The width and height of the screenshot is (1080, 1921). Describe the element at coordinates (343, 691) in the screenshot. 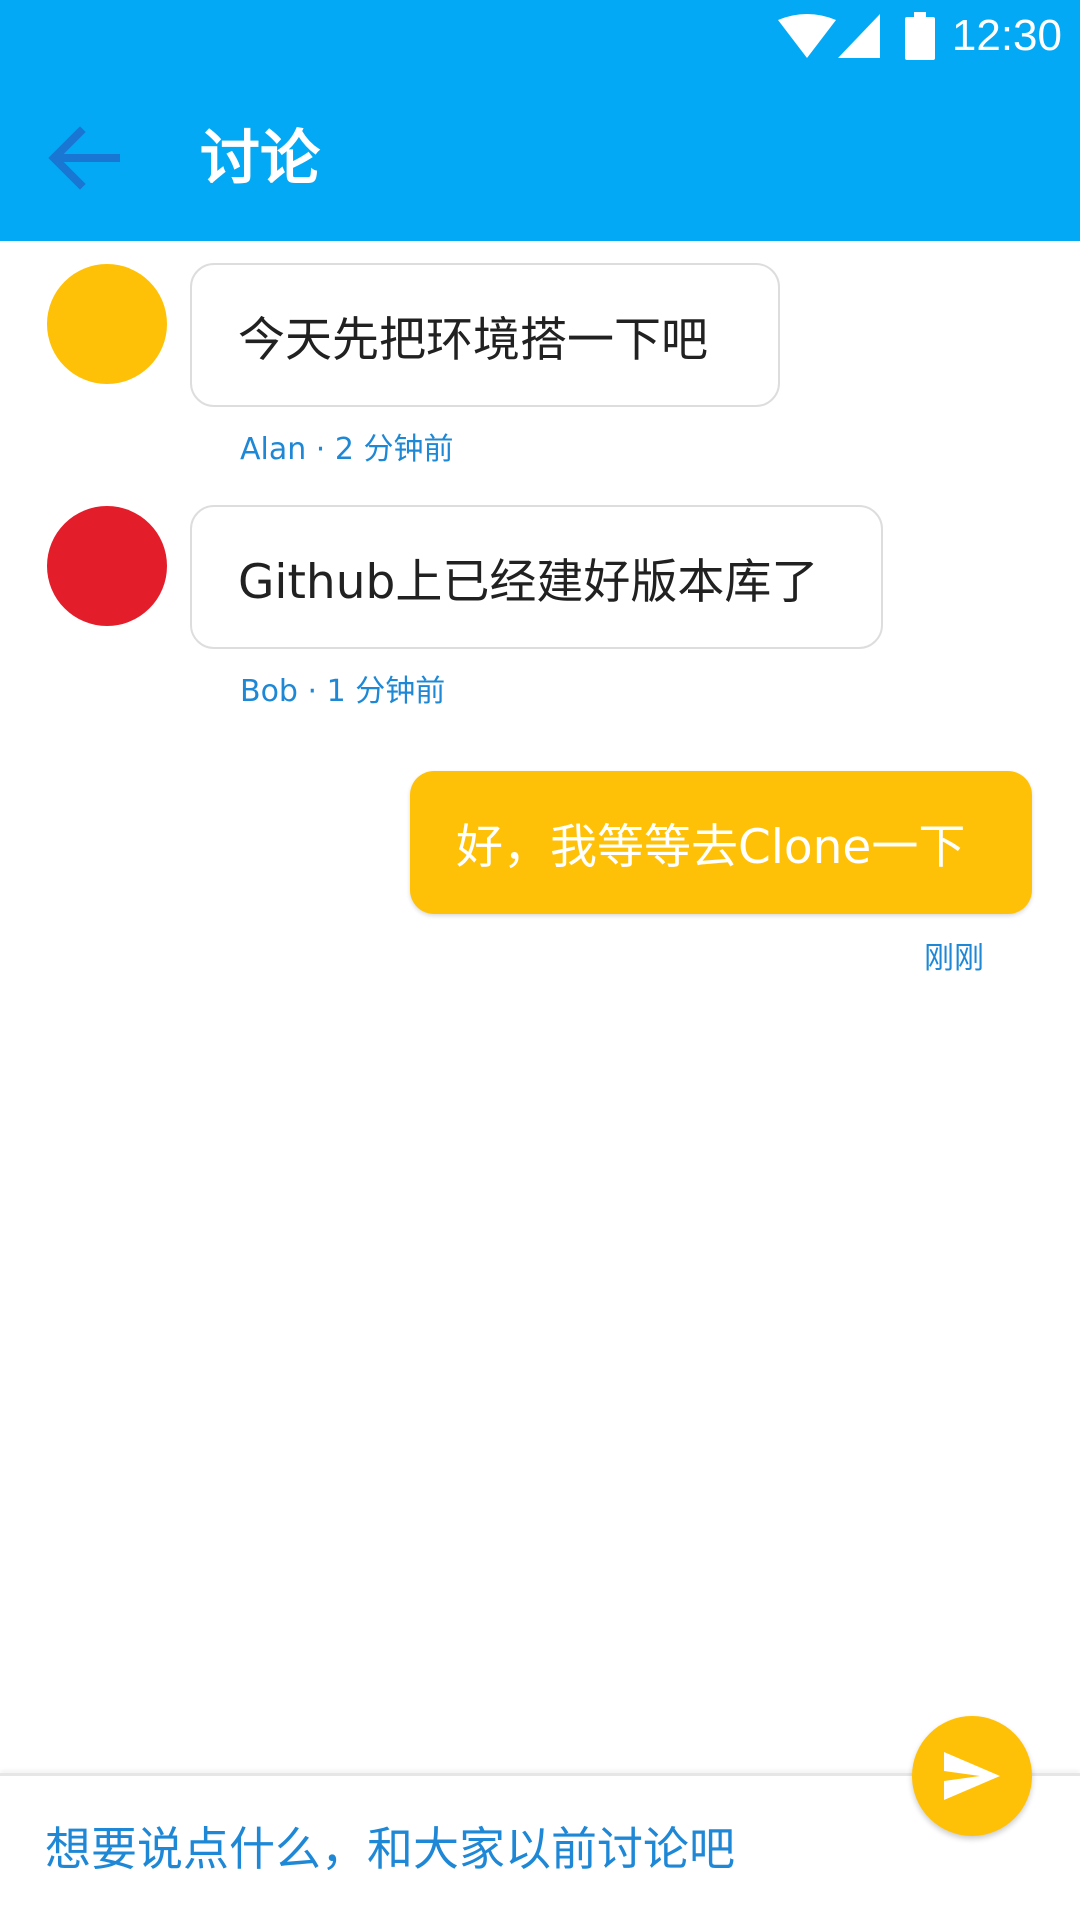

I see `message-meta: Bob · 1 分钟前` at that location.